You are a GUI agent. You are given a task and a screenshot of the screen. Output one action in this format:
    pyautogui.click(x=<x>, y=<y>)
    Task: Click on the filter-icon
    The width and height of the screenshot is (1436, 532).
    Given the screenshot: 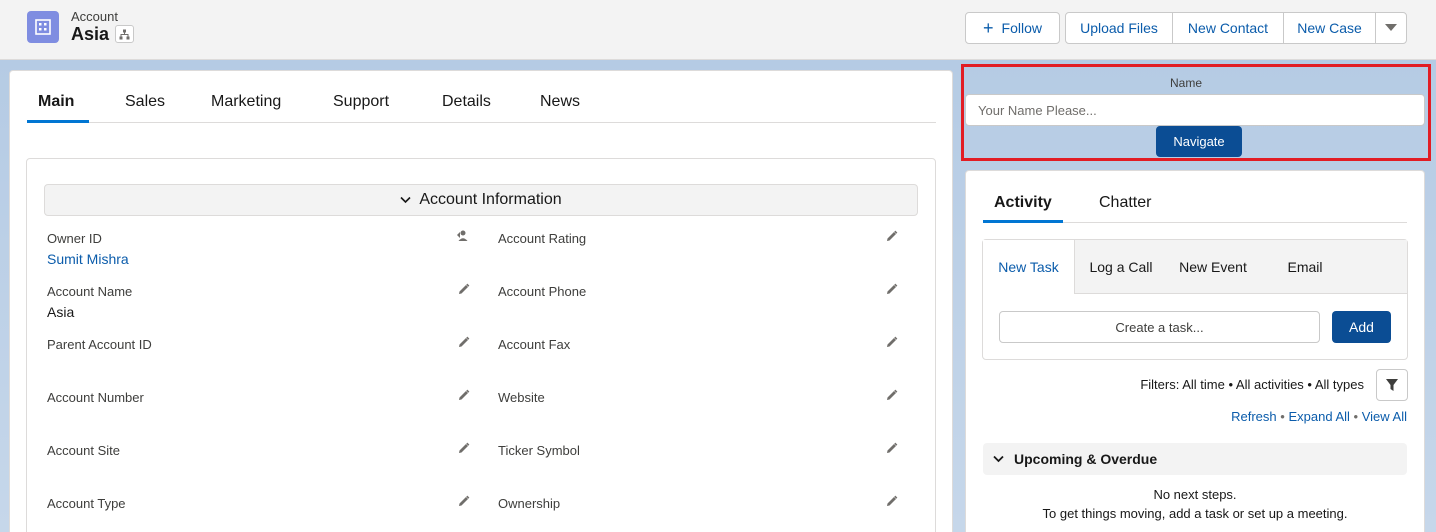 What is the action you would take?
    pyautogui.click(x=1392, y=385)
    